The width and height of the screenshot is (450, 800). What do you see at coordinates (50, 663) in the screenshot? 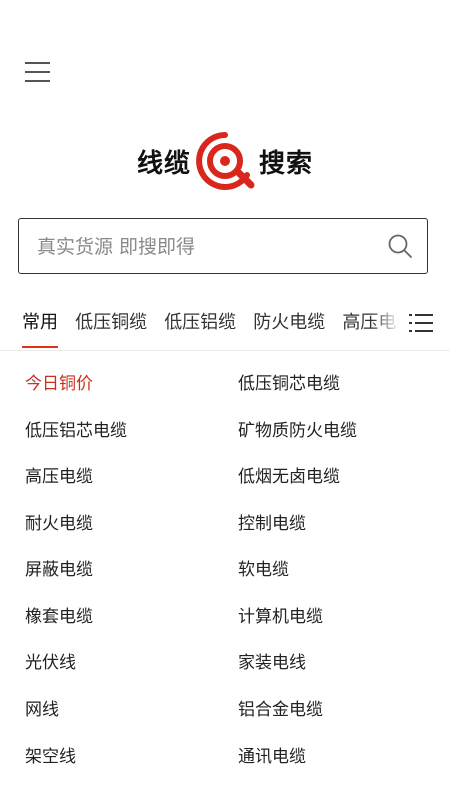
I see `category-item: 光伏线` at bounding box center [50, 663].